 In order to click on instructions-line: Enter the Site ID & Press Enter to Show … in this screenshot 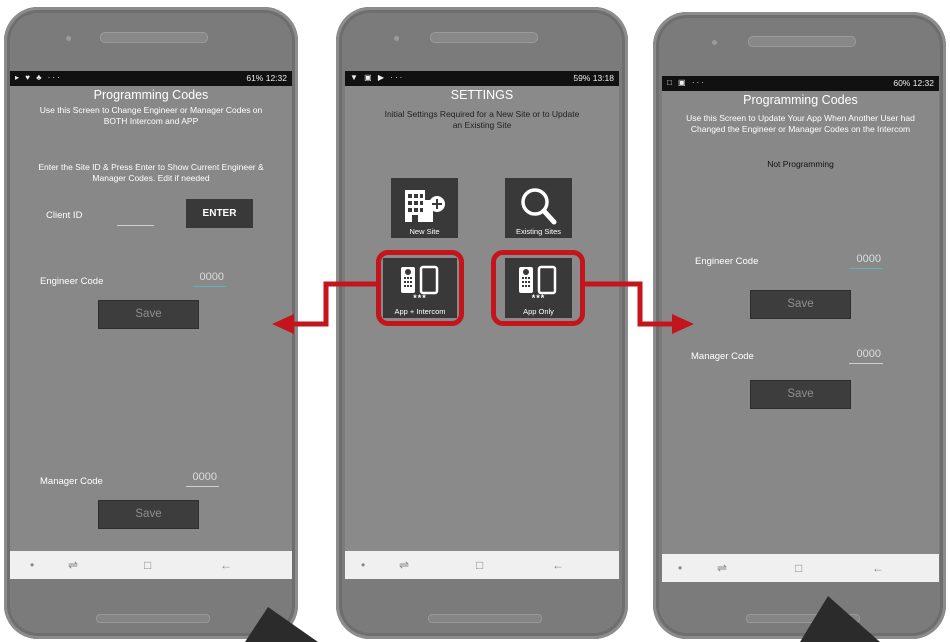, I will do `click(151, 167)`.